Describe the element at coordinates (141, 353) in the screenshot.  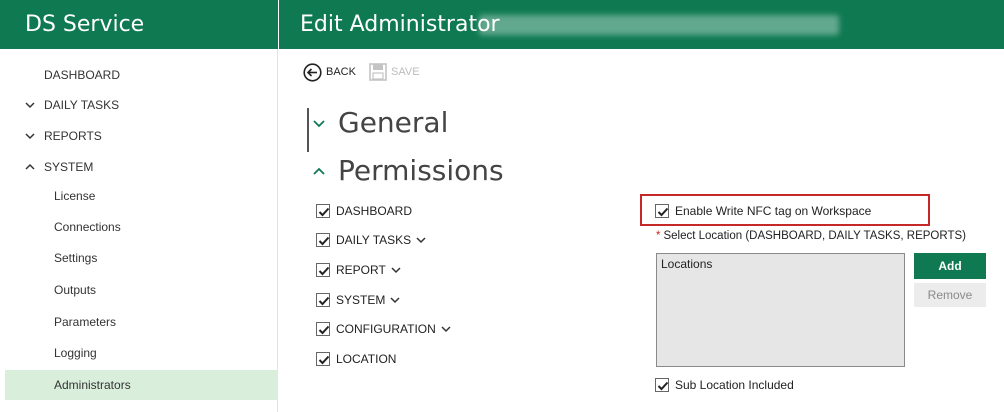
I see `sidebar-item-logging: Logging` at that location.